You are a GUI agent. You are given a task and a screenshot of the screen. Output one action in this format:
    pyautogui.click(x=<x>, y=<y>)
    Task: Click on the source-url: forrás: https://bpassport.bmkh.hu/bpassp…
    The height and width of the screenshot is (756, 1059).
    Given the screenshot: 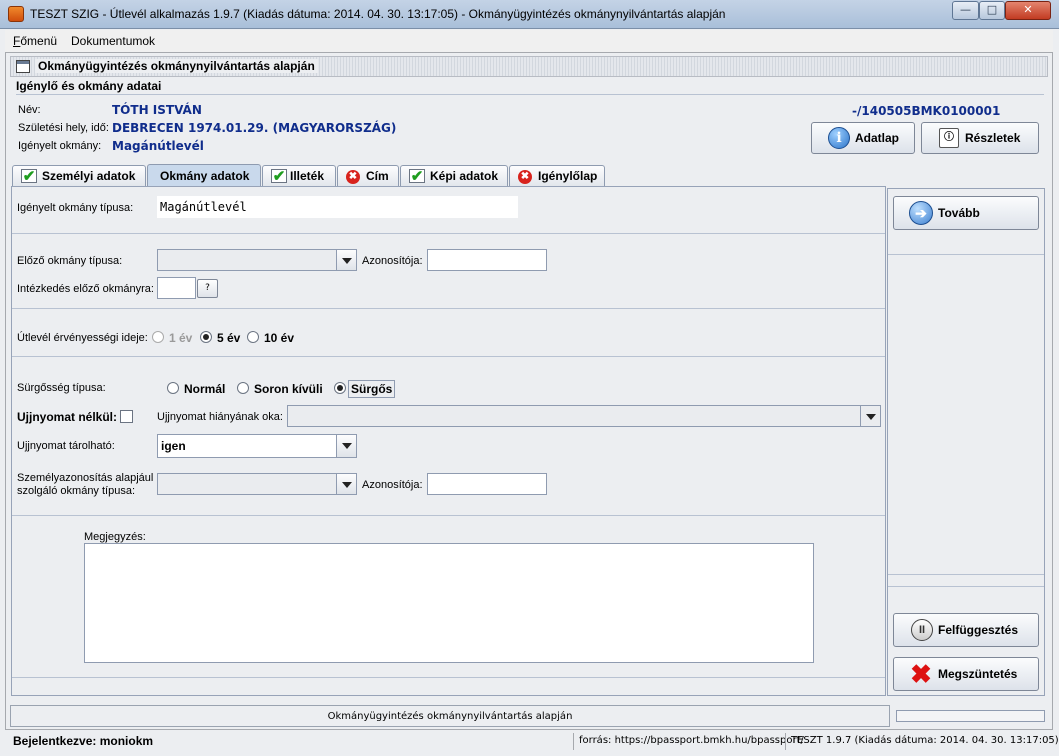 What is the action you would take?
    pyautogui.click(x=688, y=741)
    